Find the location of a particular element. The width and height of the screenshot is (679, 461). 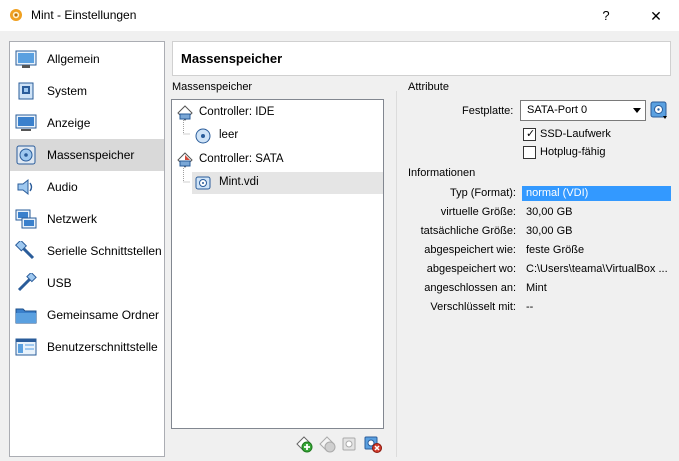

choose-disk-icon is located at coordinates (659, 110).